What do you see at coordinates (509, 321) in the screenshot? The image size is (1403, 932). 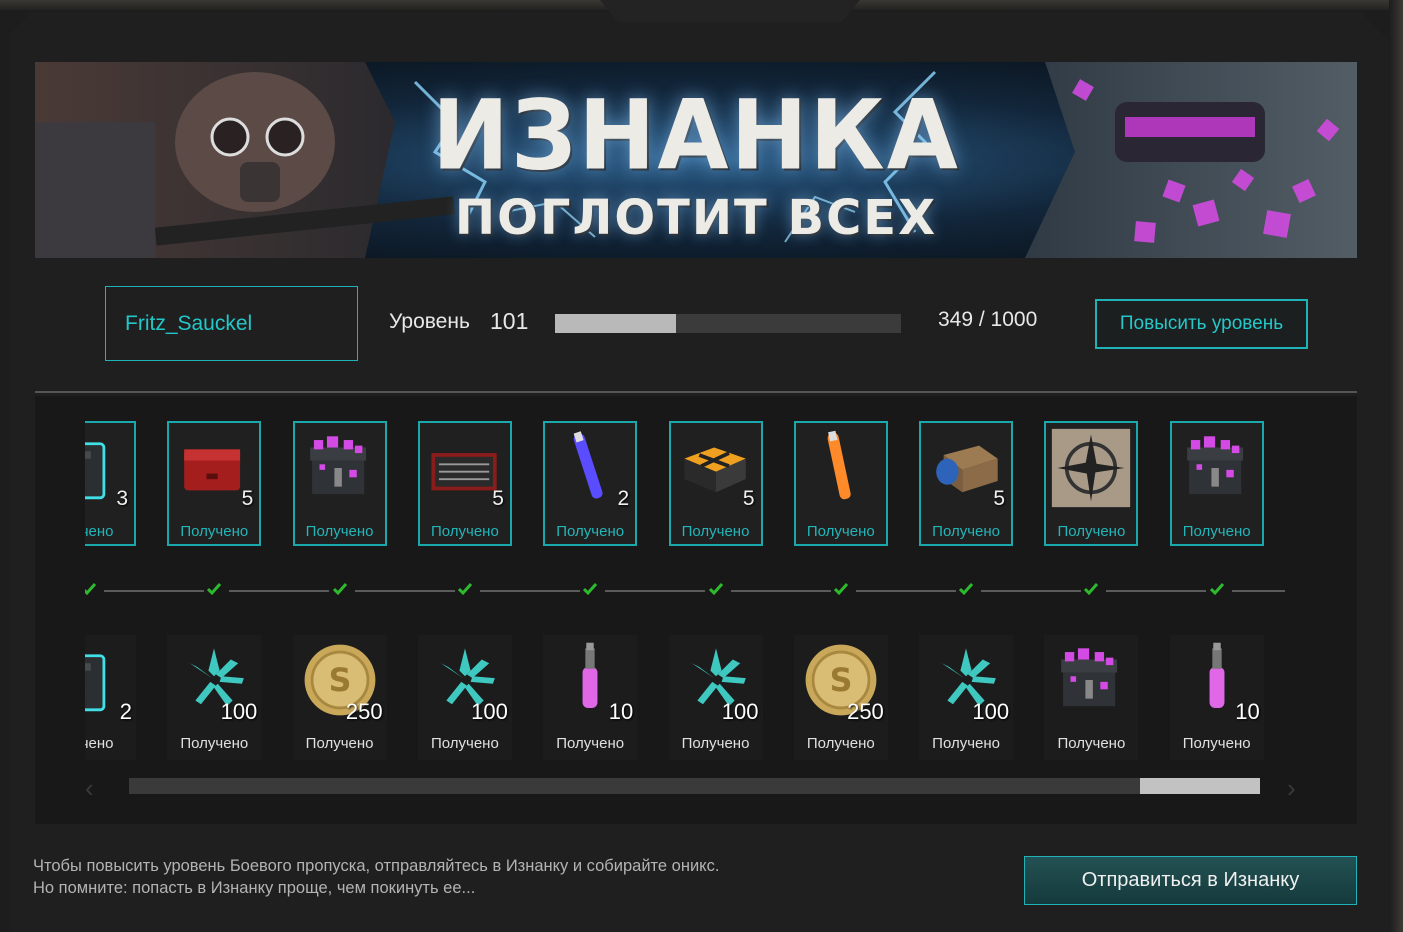 I see `level-number: 101` at bounding box center [509, 321].